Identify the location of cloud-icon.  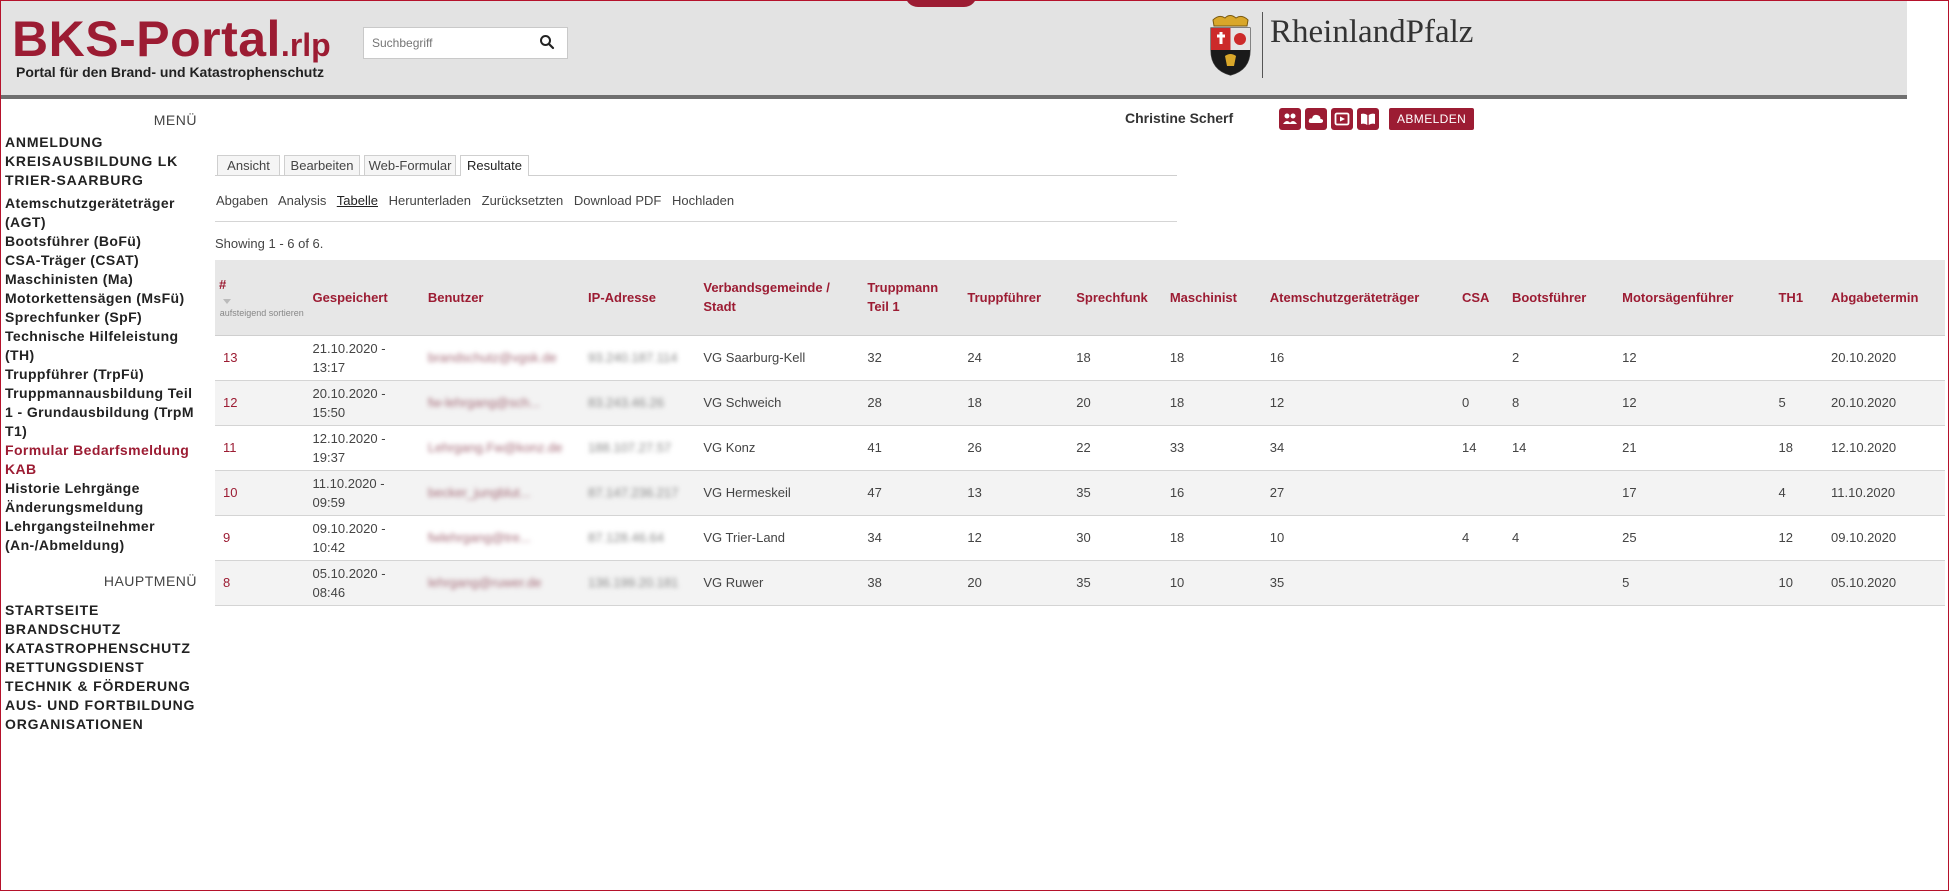
(1316, 119).